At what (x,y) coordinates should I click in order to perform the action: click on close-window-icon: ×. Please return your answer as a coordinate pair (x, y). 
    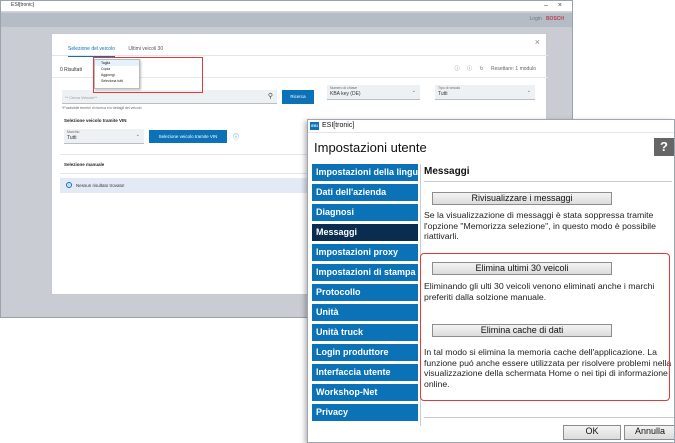
    Looking at the image, I should click on (560, 6).